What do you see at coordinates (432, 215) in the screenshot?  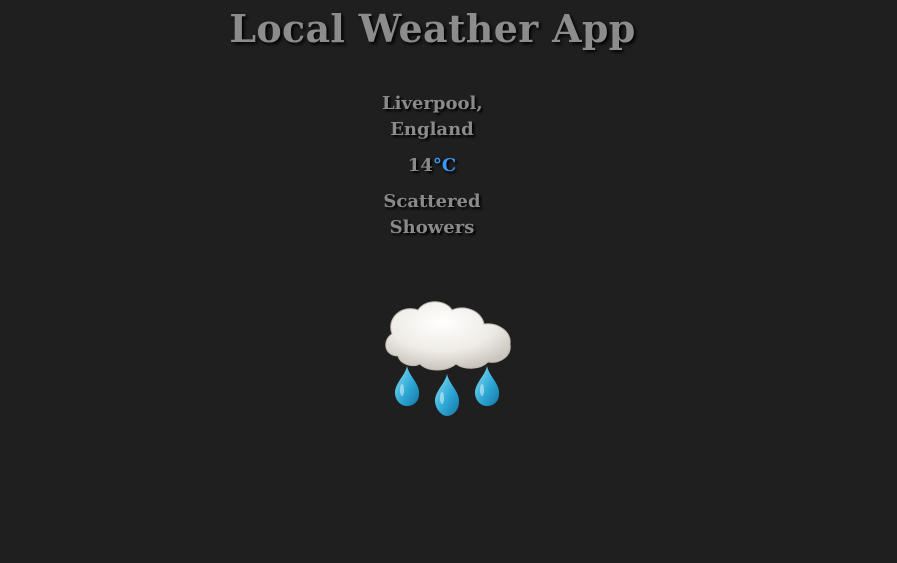 I see `weather-condition: Scattered Showers` at bounding box center [432, 215].